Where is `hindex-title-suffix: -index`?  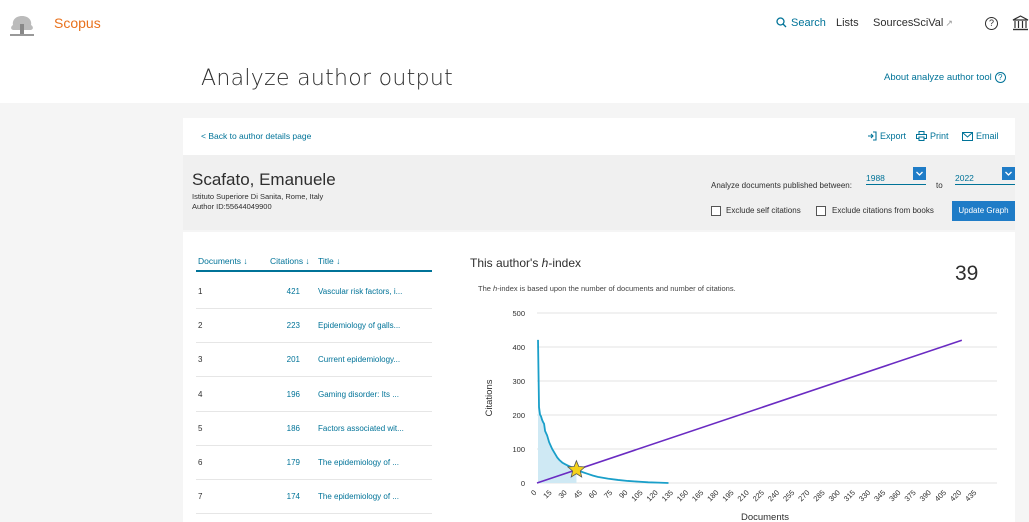 hindex-title-suffix: -index is located at coordinates (565, 263).